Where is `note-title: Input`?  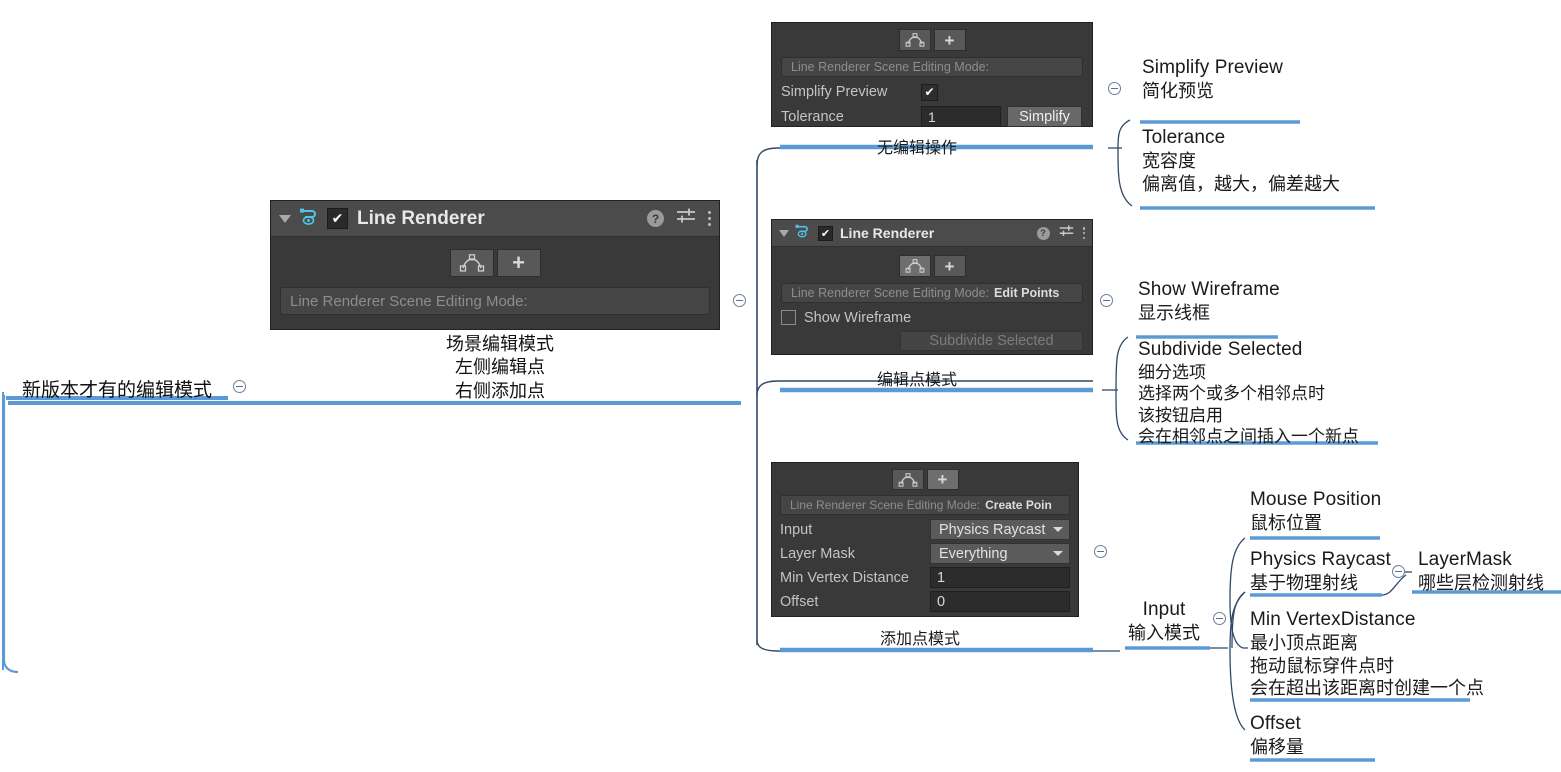
note-title: Input is located at coordinates (1164, 609).